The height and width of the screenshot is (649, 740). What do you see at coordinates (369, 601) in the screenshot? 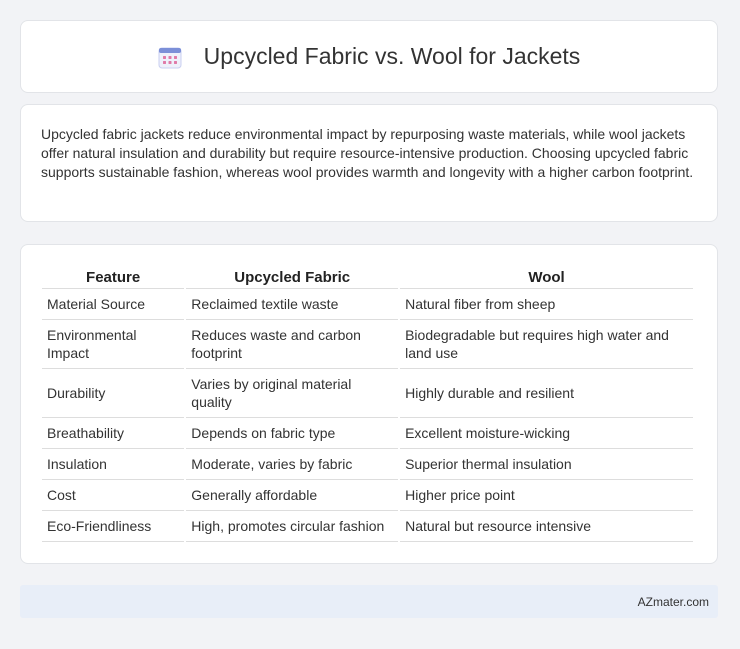
I see `footer: AZmater.com` at bounding box center [369, 601].